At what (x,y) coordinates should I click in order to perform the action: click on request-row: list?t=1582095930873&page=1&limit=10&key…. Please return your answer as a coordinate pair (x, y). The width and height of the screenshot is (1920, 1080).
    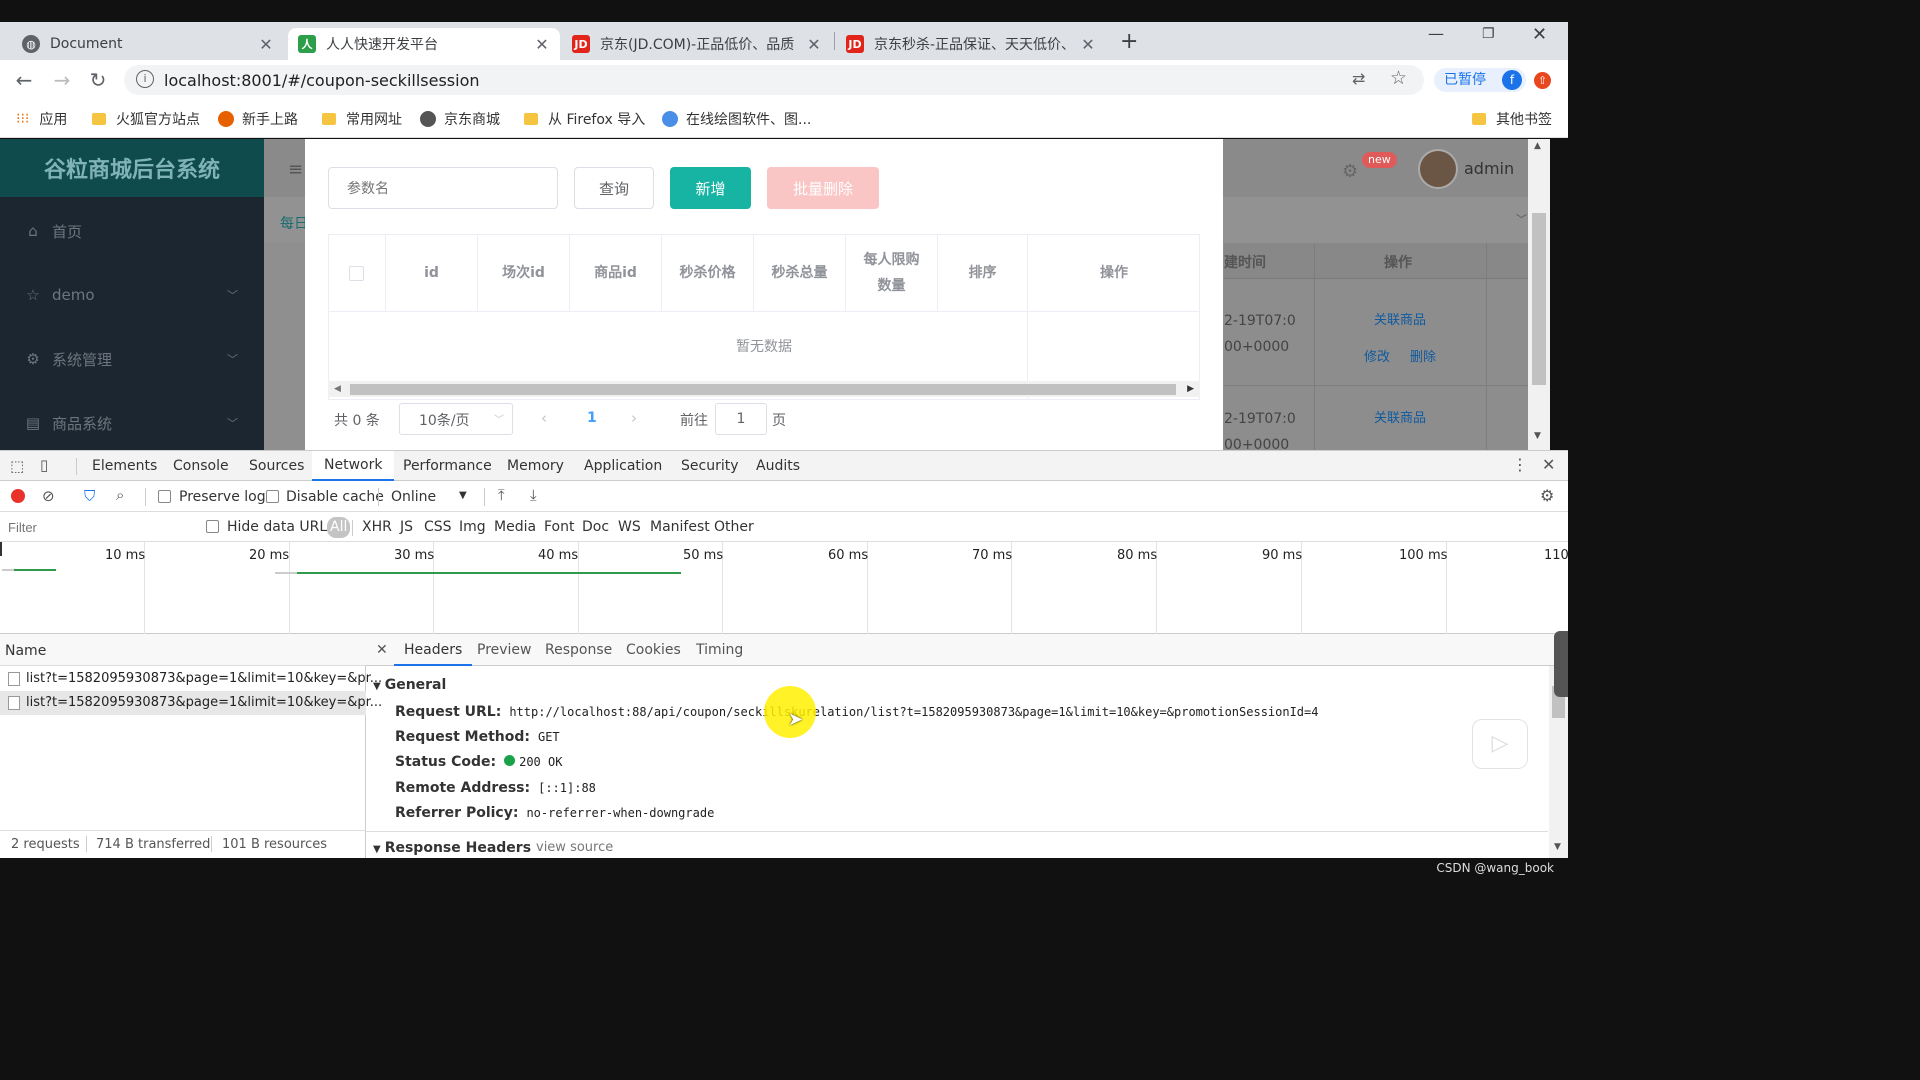
    Looking at the image, I should click on (191, 679).